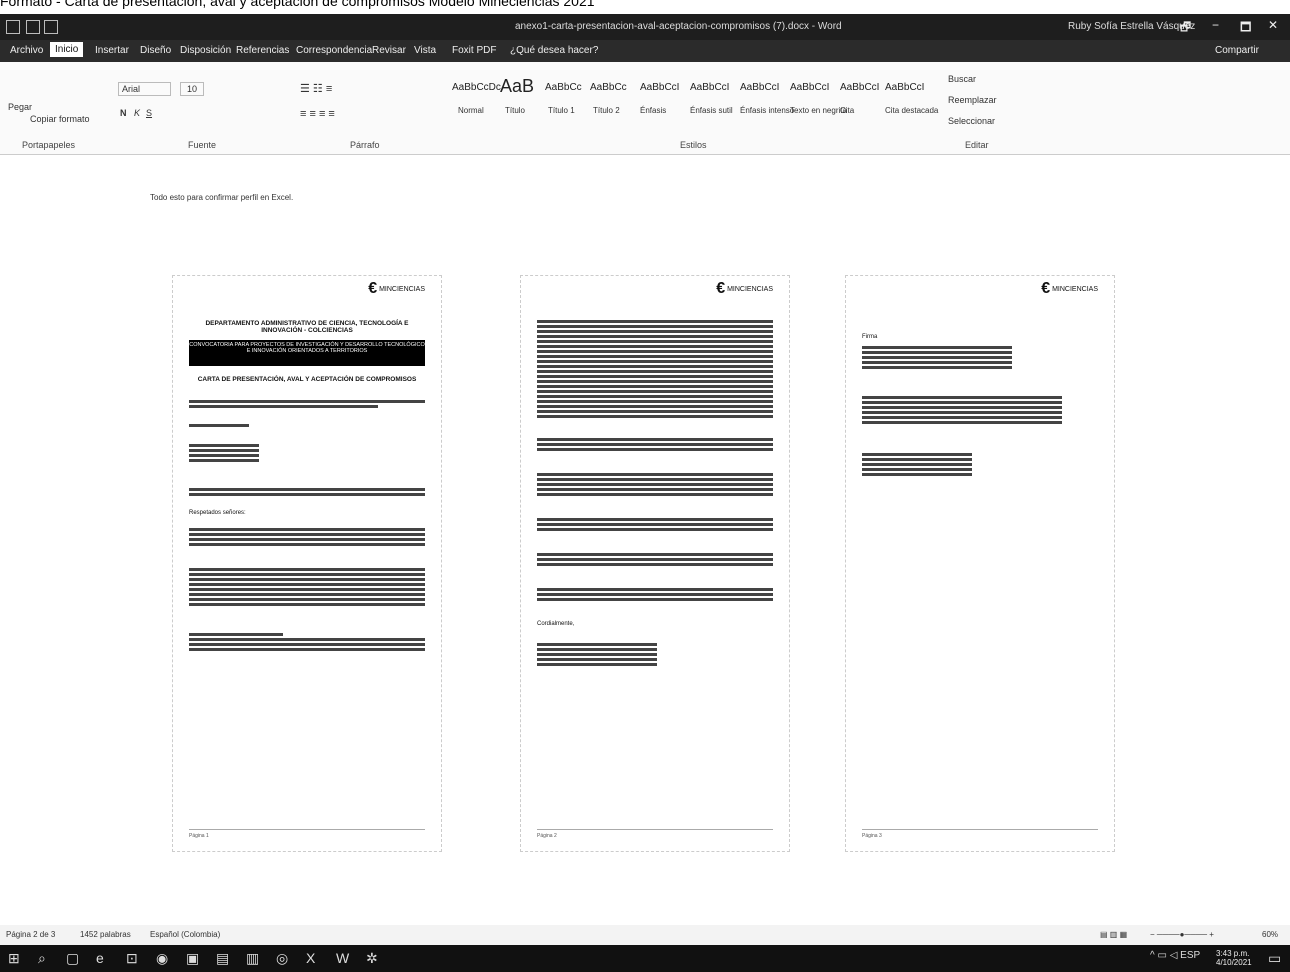 The image size is (1290, 972). Describe the element at coordinates (425, 50) in the screenshot. I see `tab-vista: Vista` at that location.